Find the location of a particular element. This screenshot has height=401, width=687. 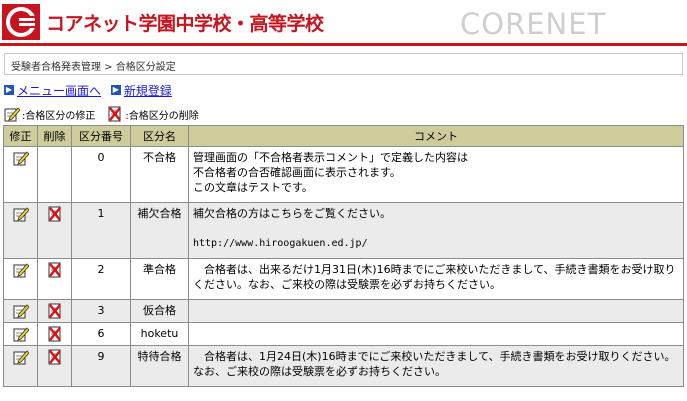

col-header-number: 区分番号 is located at coordinates (101, 136).